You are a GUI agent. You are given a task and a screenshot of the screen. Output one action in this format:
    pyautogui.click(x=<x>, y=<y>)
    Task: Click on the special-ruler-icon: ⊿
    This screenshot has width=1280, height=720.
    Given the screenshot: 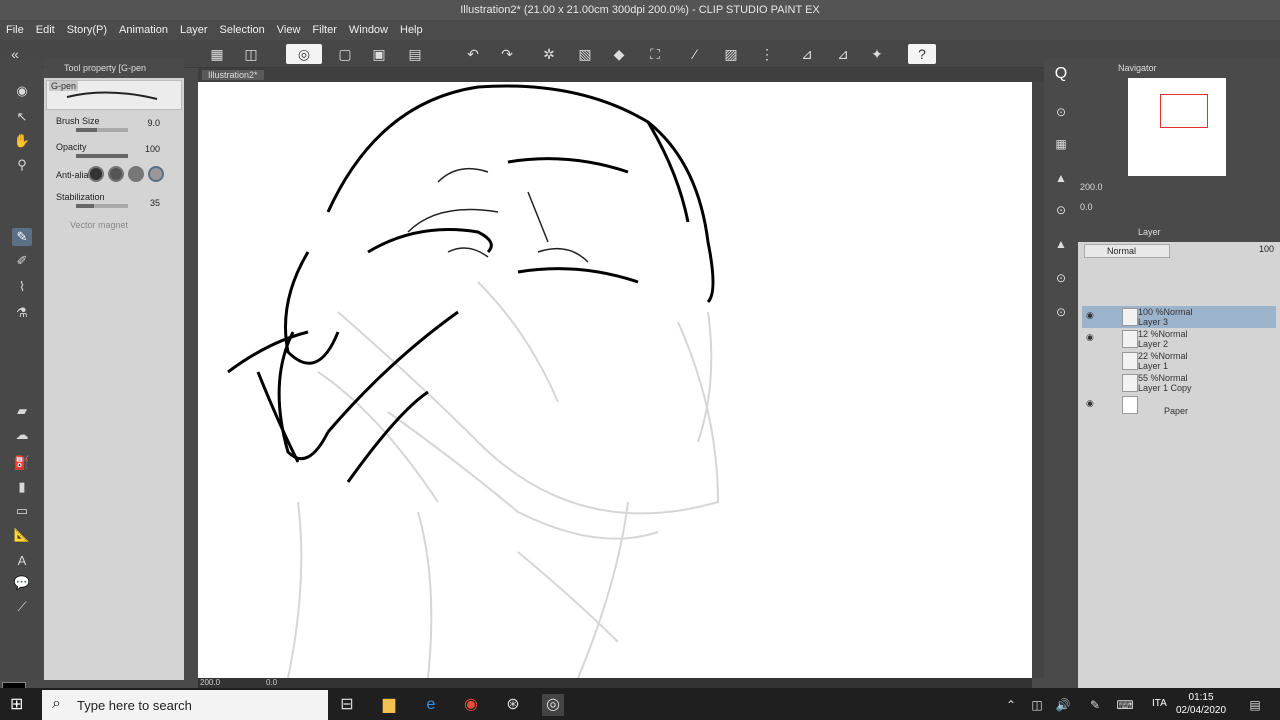 What is the action you would take?
    pyautogui.click(x=843, y=54)
    